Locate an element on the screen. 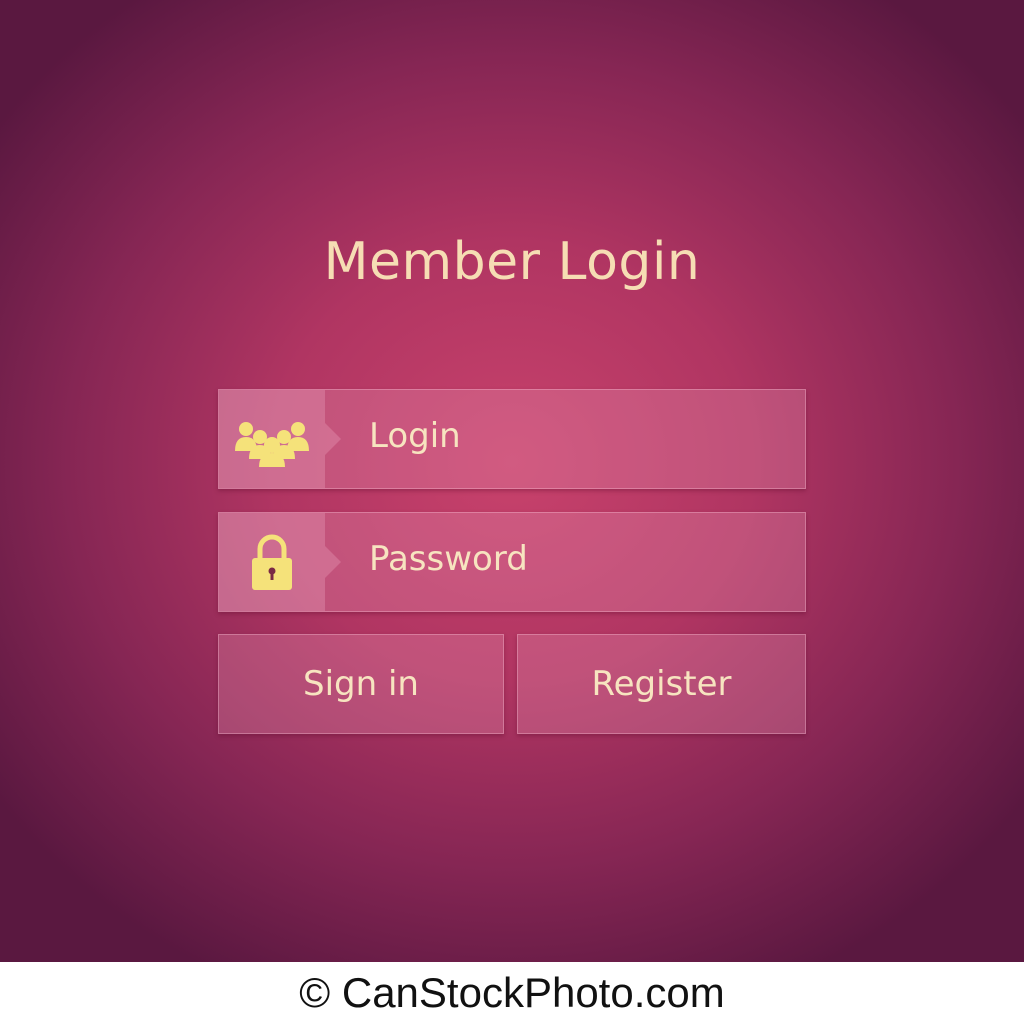 The width and height of the screenshot is (1024, 1024). page-title: Member Login is located at coordinates (512, 262).